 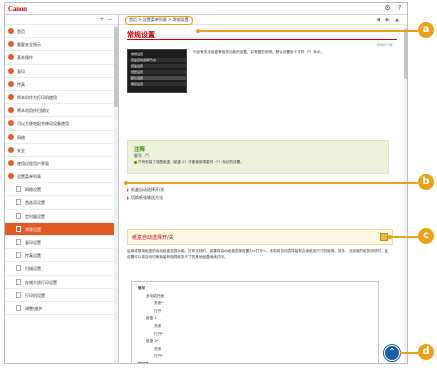 I want to click on sidebar-item: 打印机设置, so click(x=61, y=295).